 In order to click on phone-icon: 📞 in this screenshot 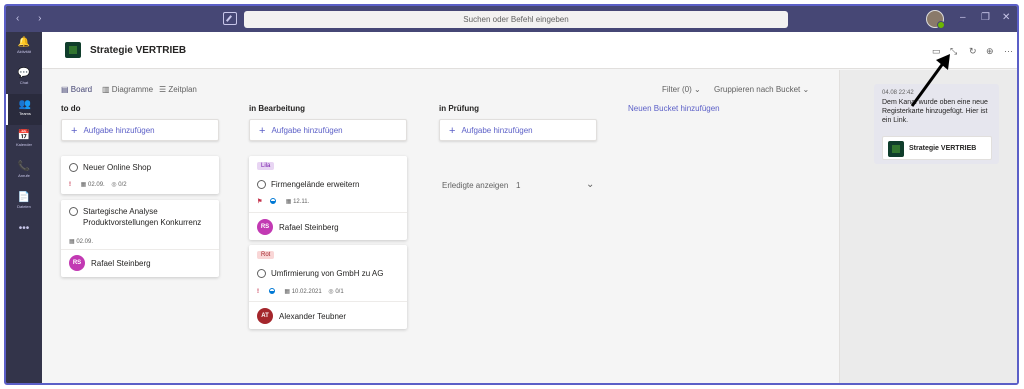, I will do `click(24, 166)`.